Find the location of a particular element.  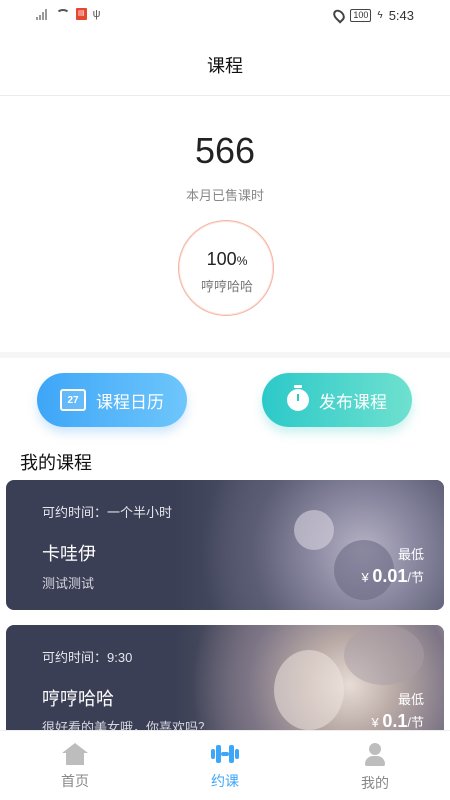

course-calendar-button: 27 课程日历 is located at coordinates (112, 400).